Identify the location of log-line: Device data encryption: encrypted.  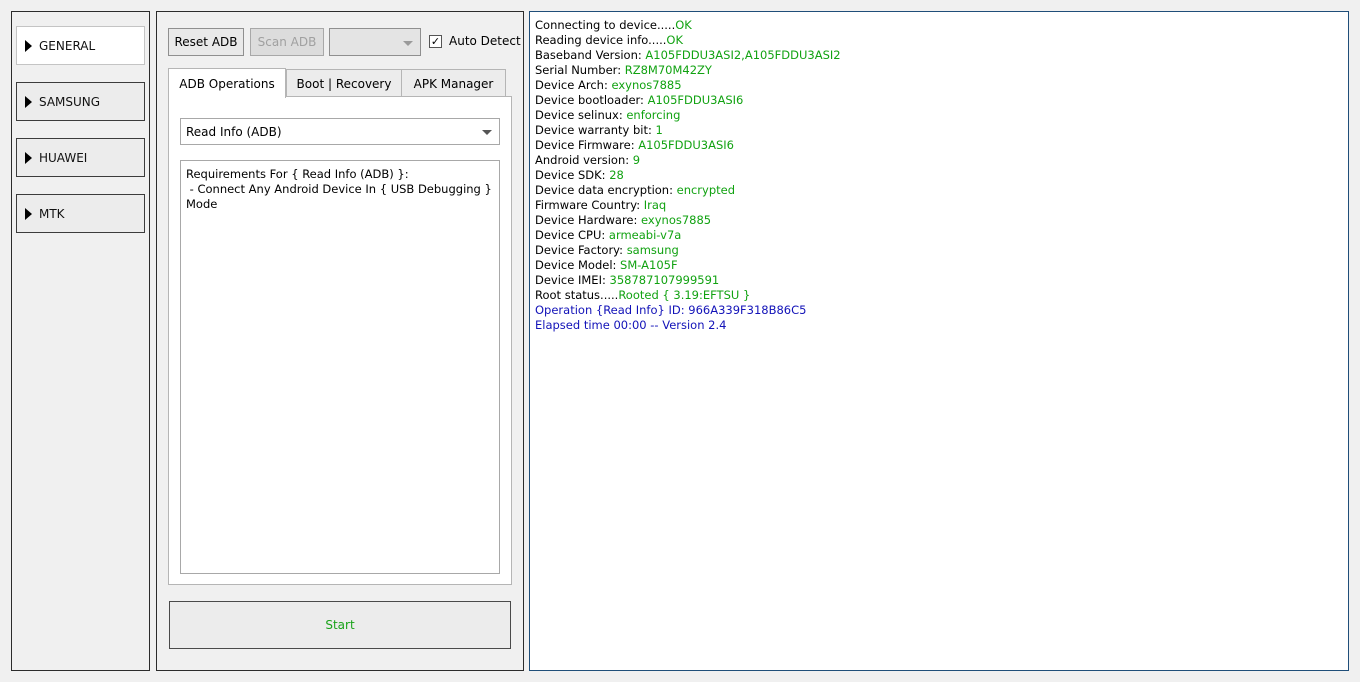
(688, 190).